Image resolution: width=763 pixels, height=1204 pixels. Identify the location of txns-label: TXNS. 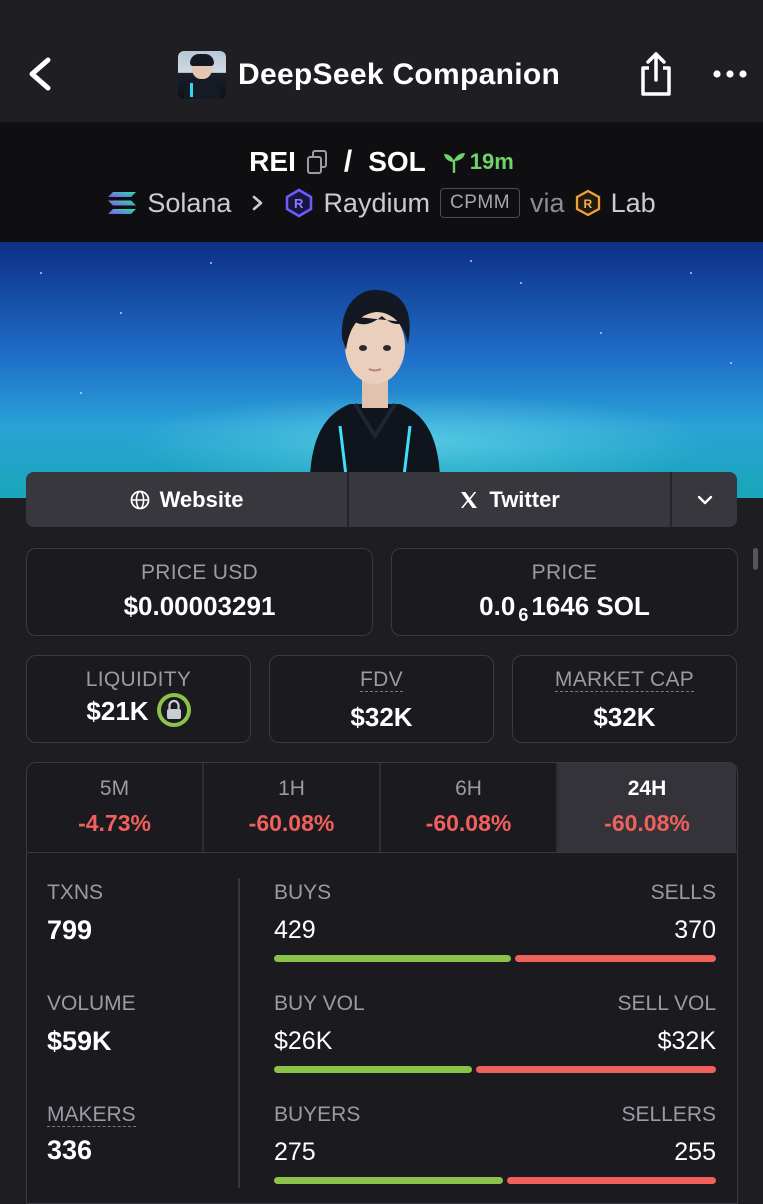
(75, 892).